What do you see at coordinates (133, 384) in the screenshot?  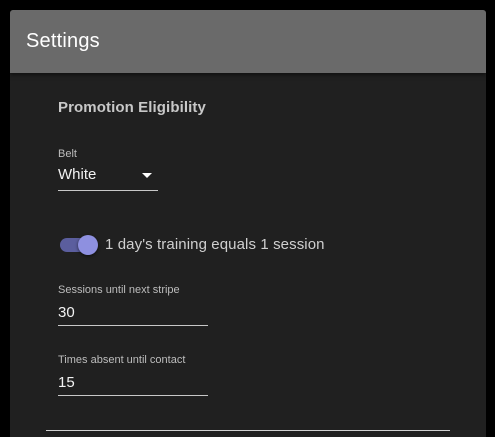 I see `times-absent-input: 15` at bounding box center [133, 384].